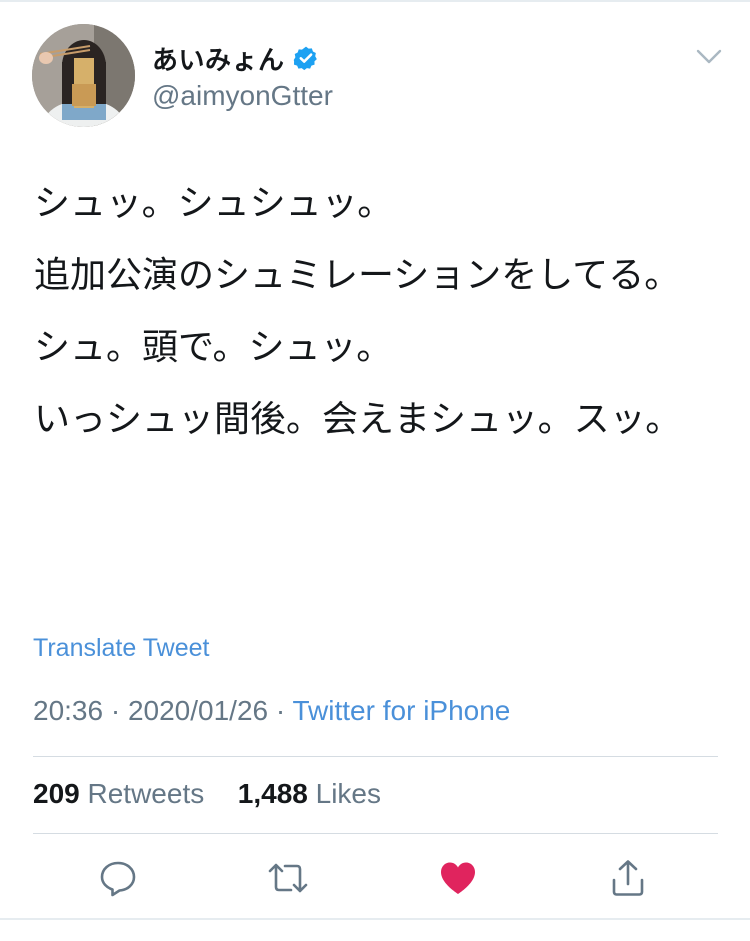 The height and width of the screenshot is (941, 750). Describe the element at coordinates (218, 58) in the screenshot. I see `author-display-name: あいみょん` at that location.